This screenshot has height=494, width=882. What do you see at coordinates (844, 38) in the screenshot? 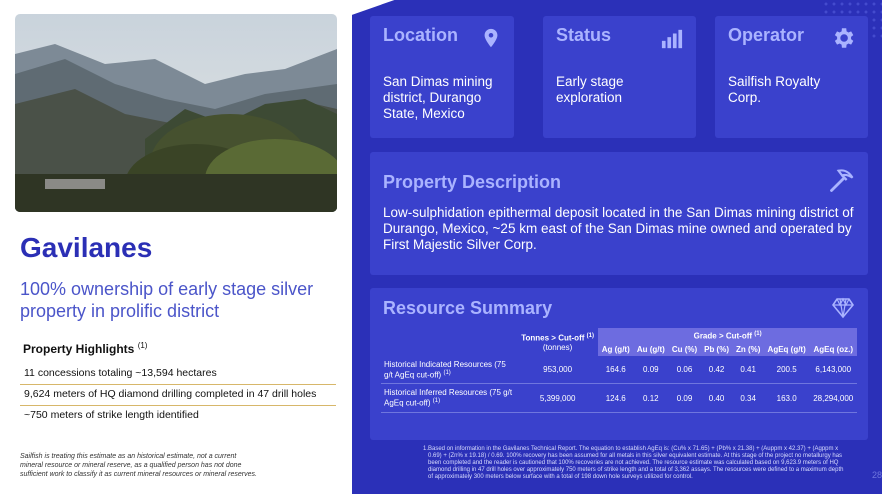
I see `gear-icon` at bounding box center [844, 38].